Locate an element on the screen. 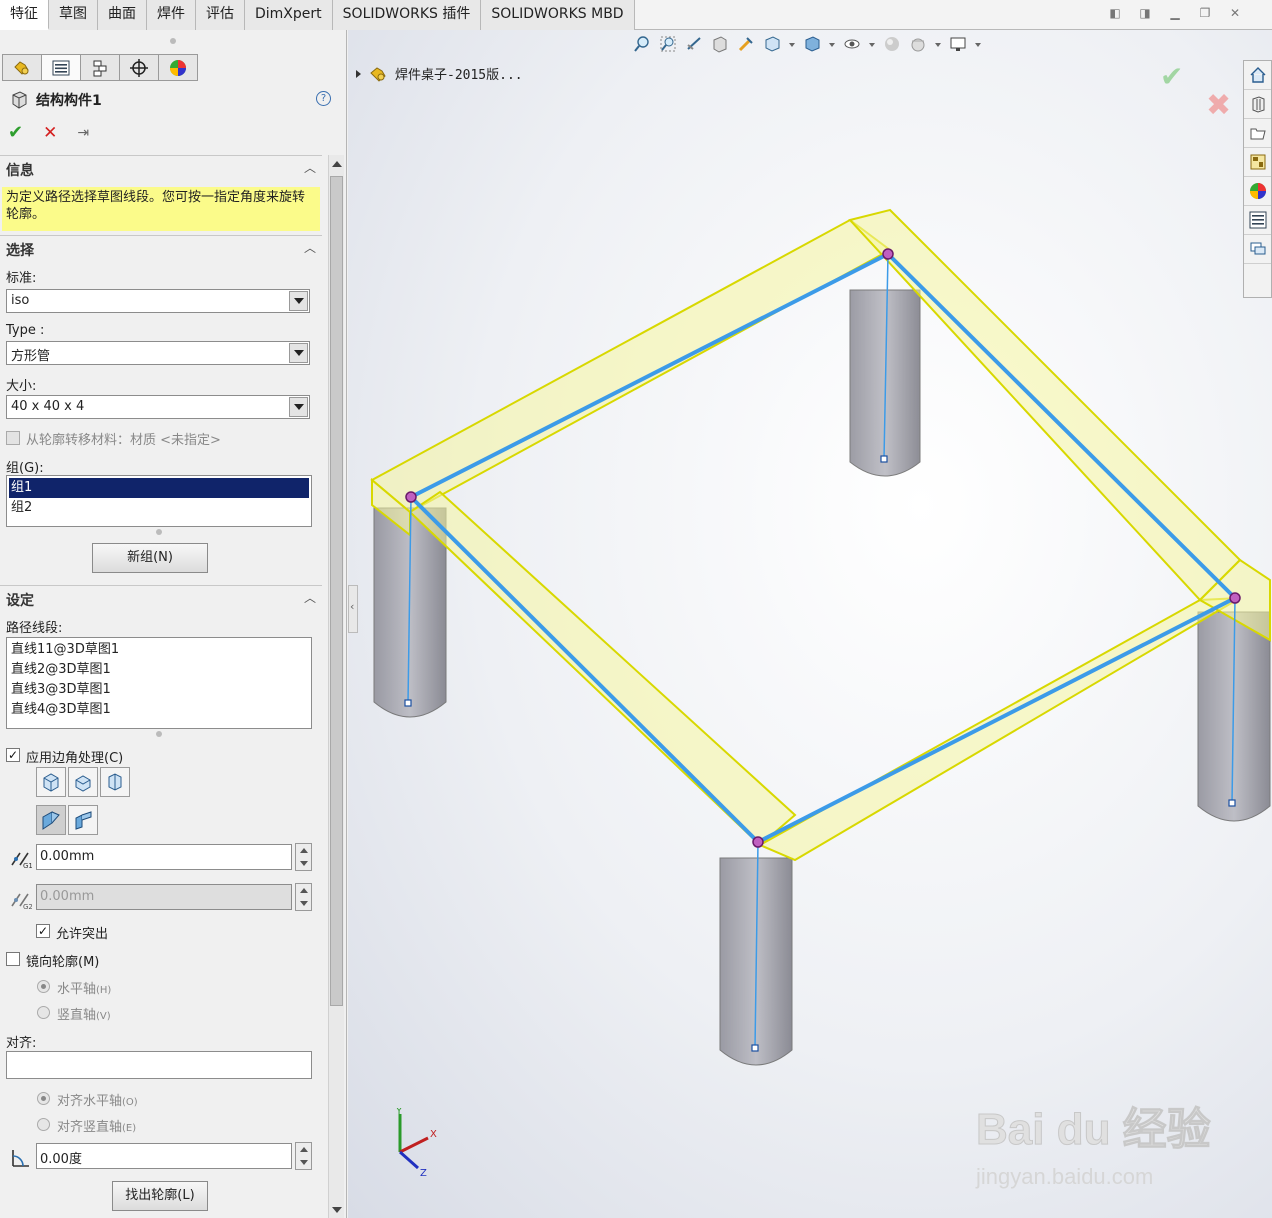 This screenshot has height=1218, width=1272. group-listbox: 组1 组2 is located at coordinates (159, 501).